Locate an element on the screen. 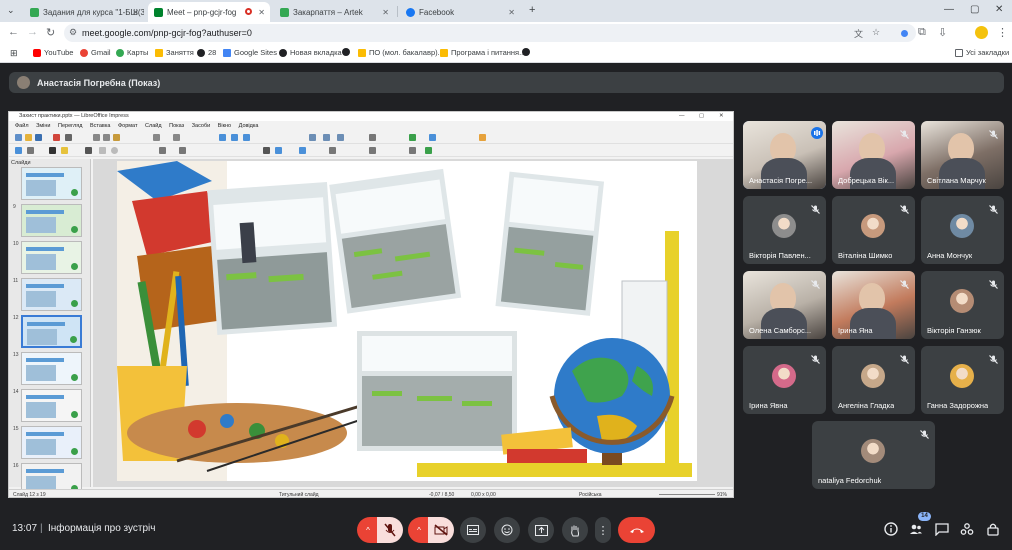 The width and height of the screenshot is (1012, 550). tab-meet: Meet – pnp-gcjr-fog ✕ is located at coordinates (209, 12).